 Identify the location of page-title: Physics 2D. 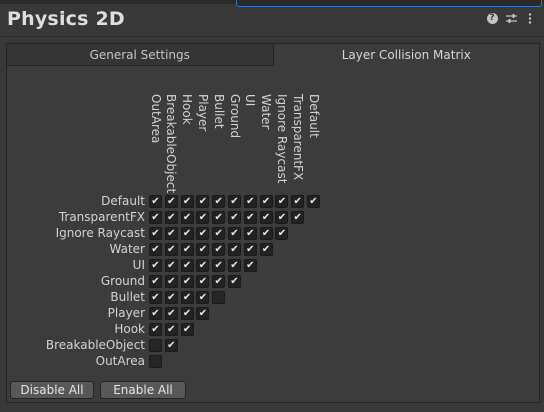
(66, 19).